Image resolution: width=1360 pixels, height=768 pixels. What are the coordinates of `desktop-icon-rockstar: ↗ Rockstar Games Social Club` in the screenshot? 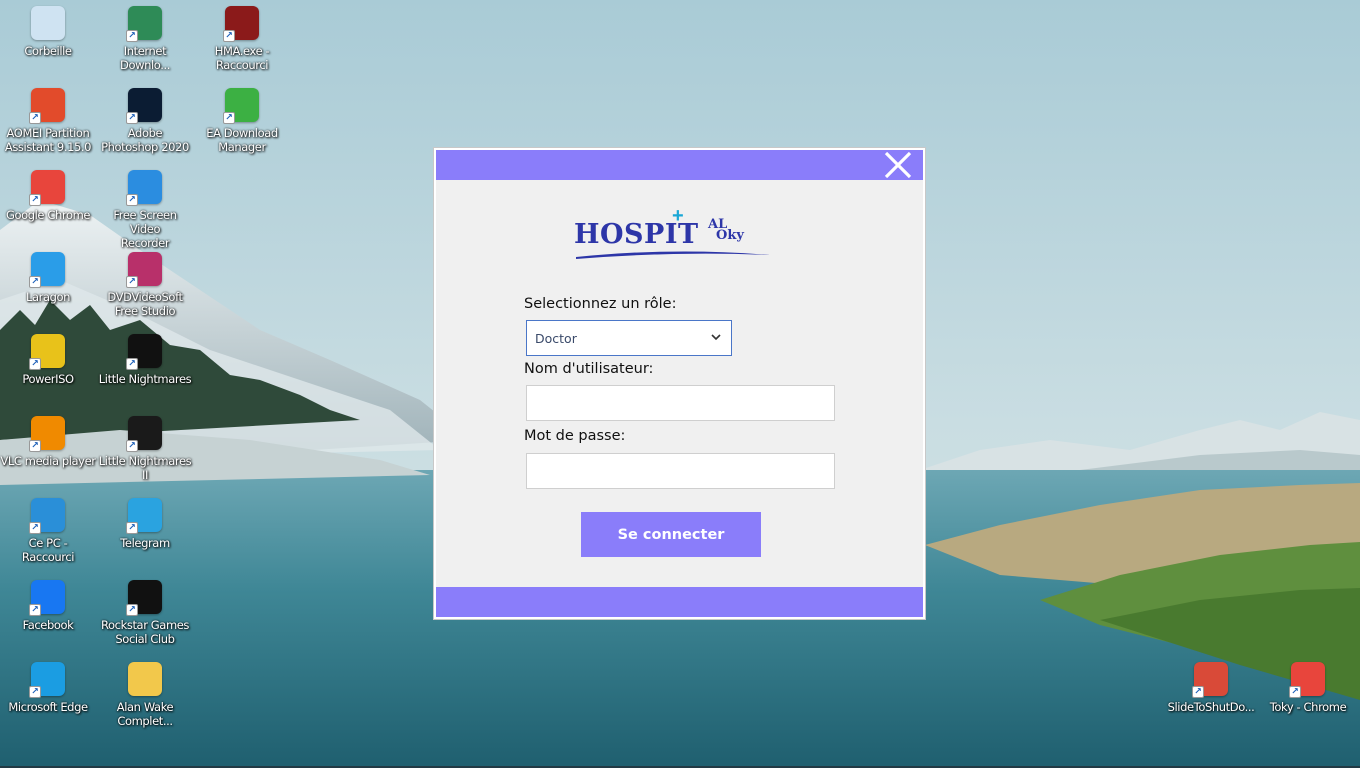 It's located at (145, 613).